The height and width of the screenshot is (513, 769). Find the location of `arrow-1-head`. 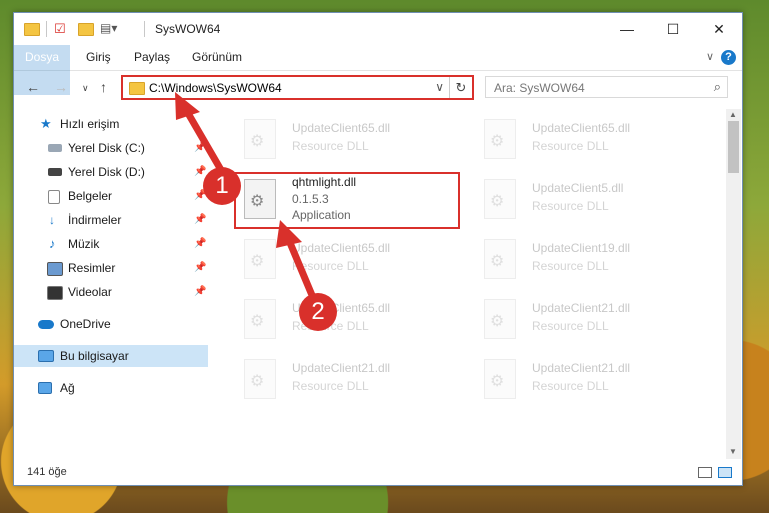

arrow-1-head is located at coordinates (187, 106).